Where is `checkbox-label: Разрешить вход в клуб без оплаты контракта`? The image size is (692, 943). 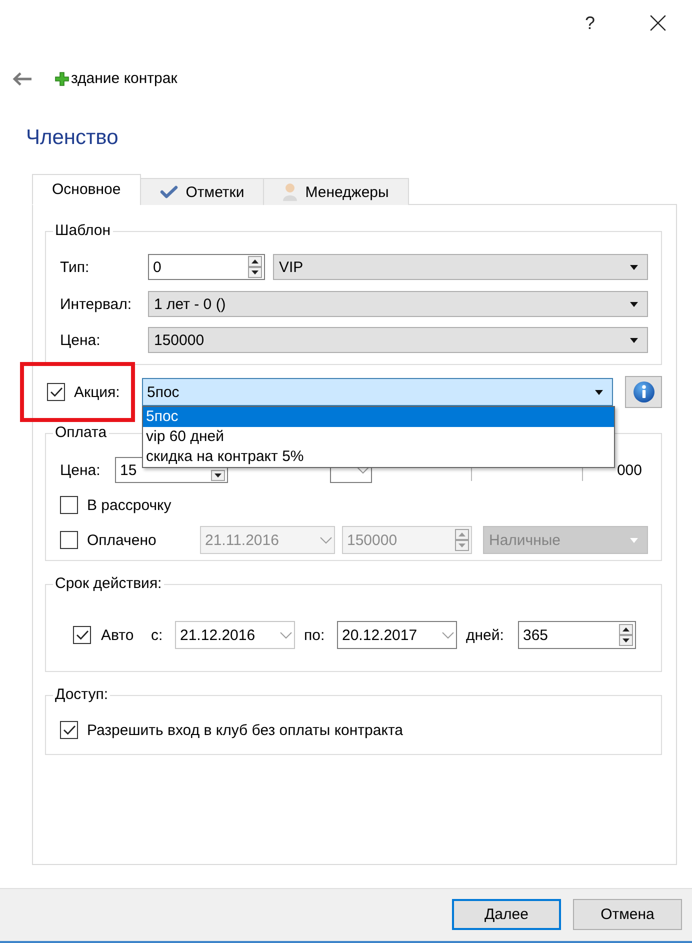
checkbox-label: Разрешить вход в клуб без оплаты контракта is located at coordinates (245, 730).